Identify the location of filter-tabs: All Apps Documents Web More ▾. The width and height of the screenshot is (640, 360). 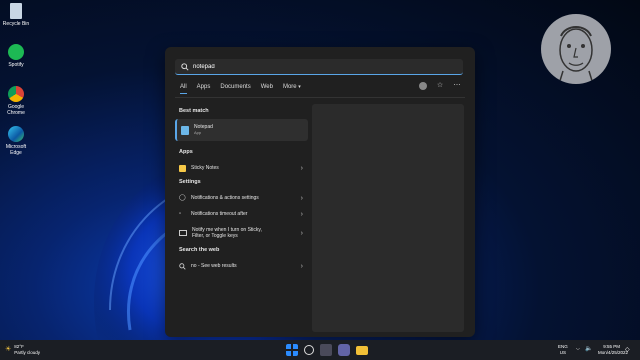
(240, 89).